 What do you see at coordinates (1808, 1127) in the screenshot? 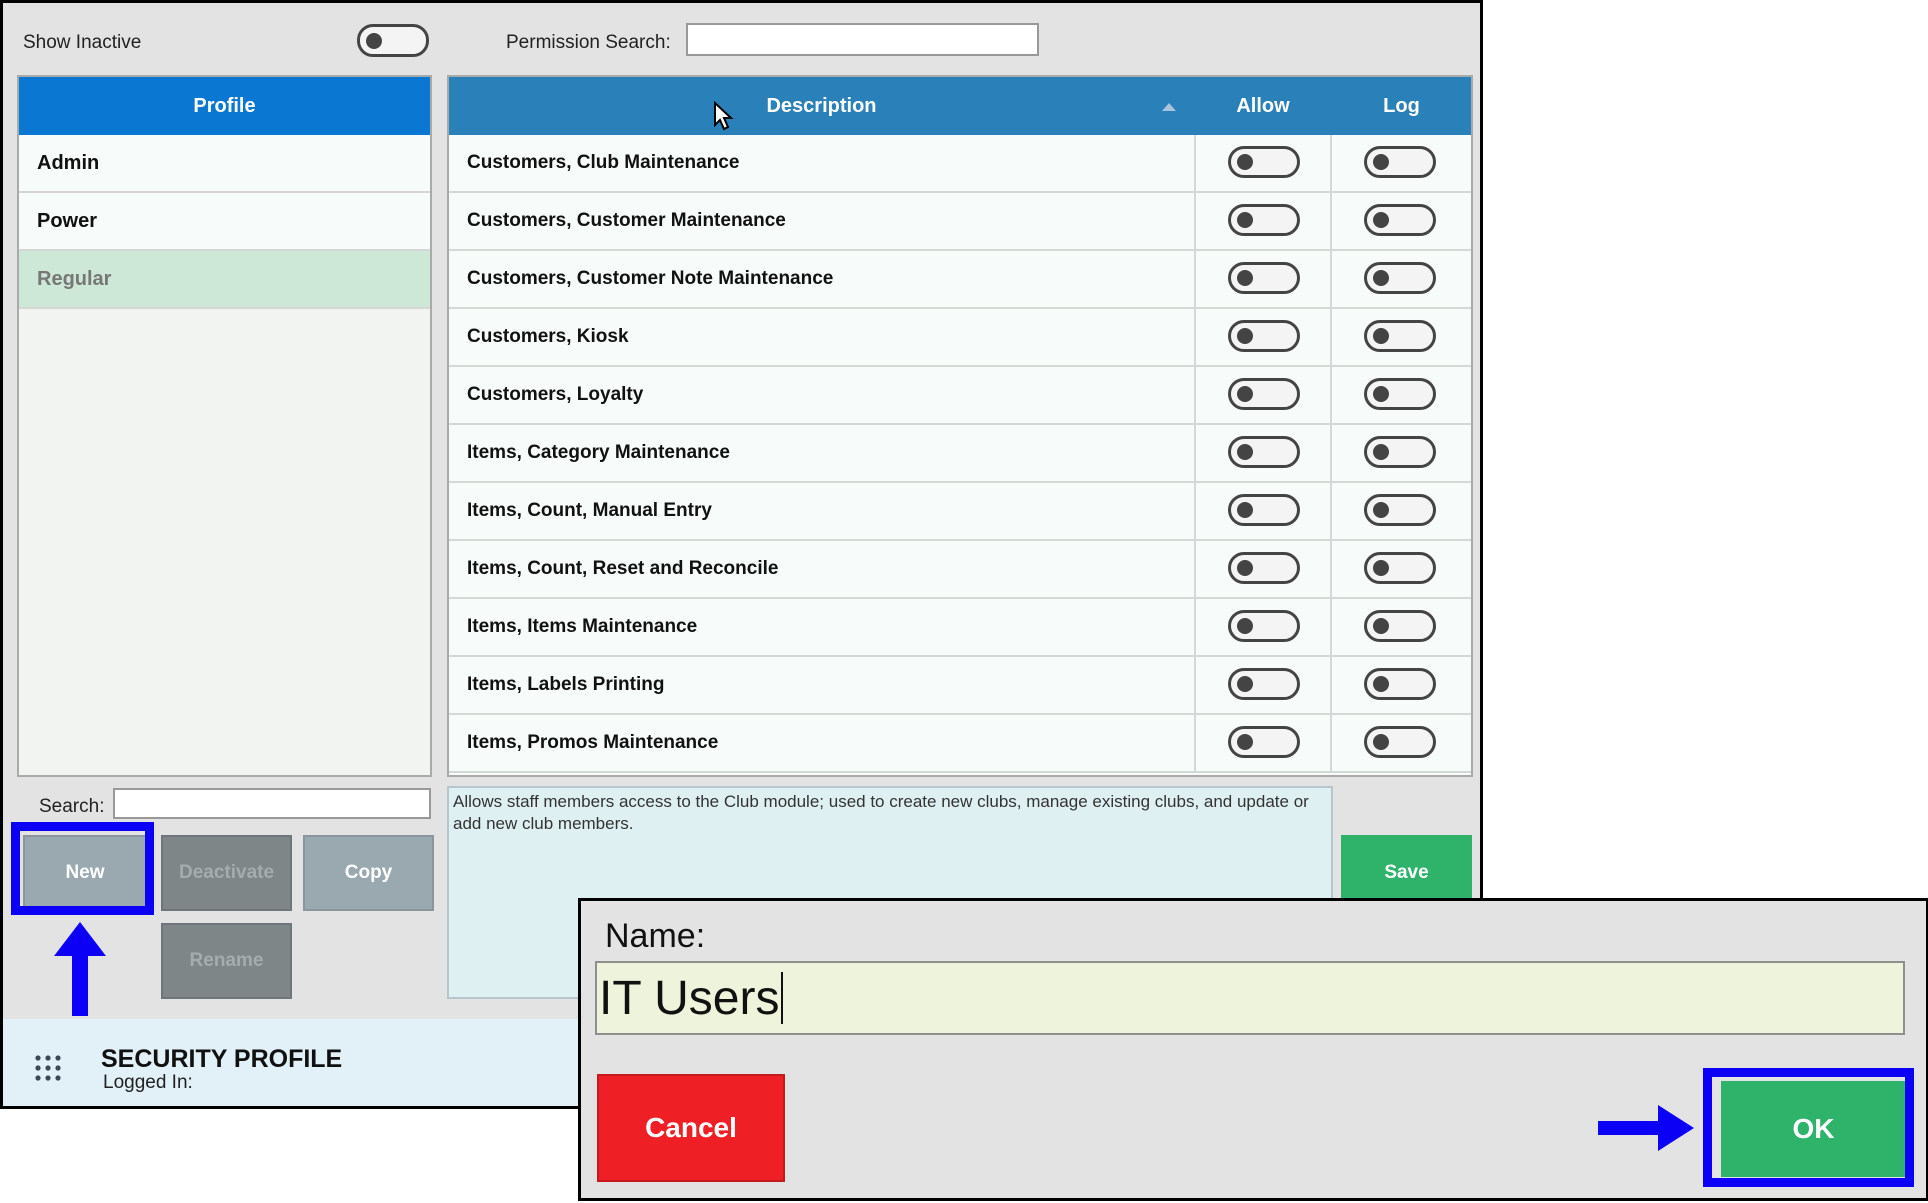
I see `ok-button-highlight` at bounding box center [1808, 1127].